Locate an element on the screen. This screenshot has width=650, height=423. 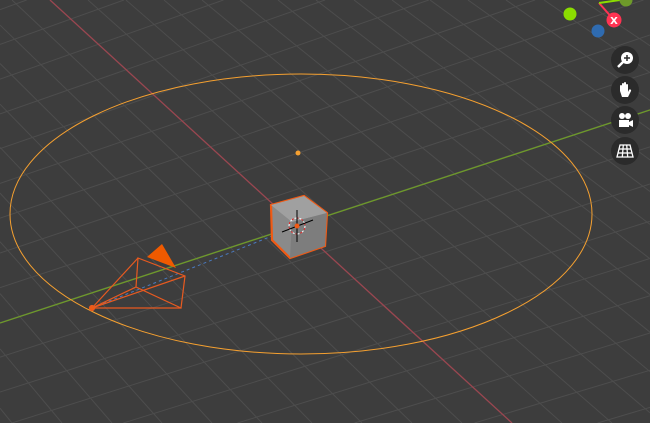
zoom-button is located at coordinates (625, 60).